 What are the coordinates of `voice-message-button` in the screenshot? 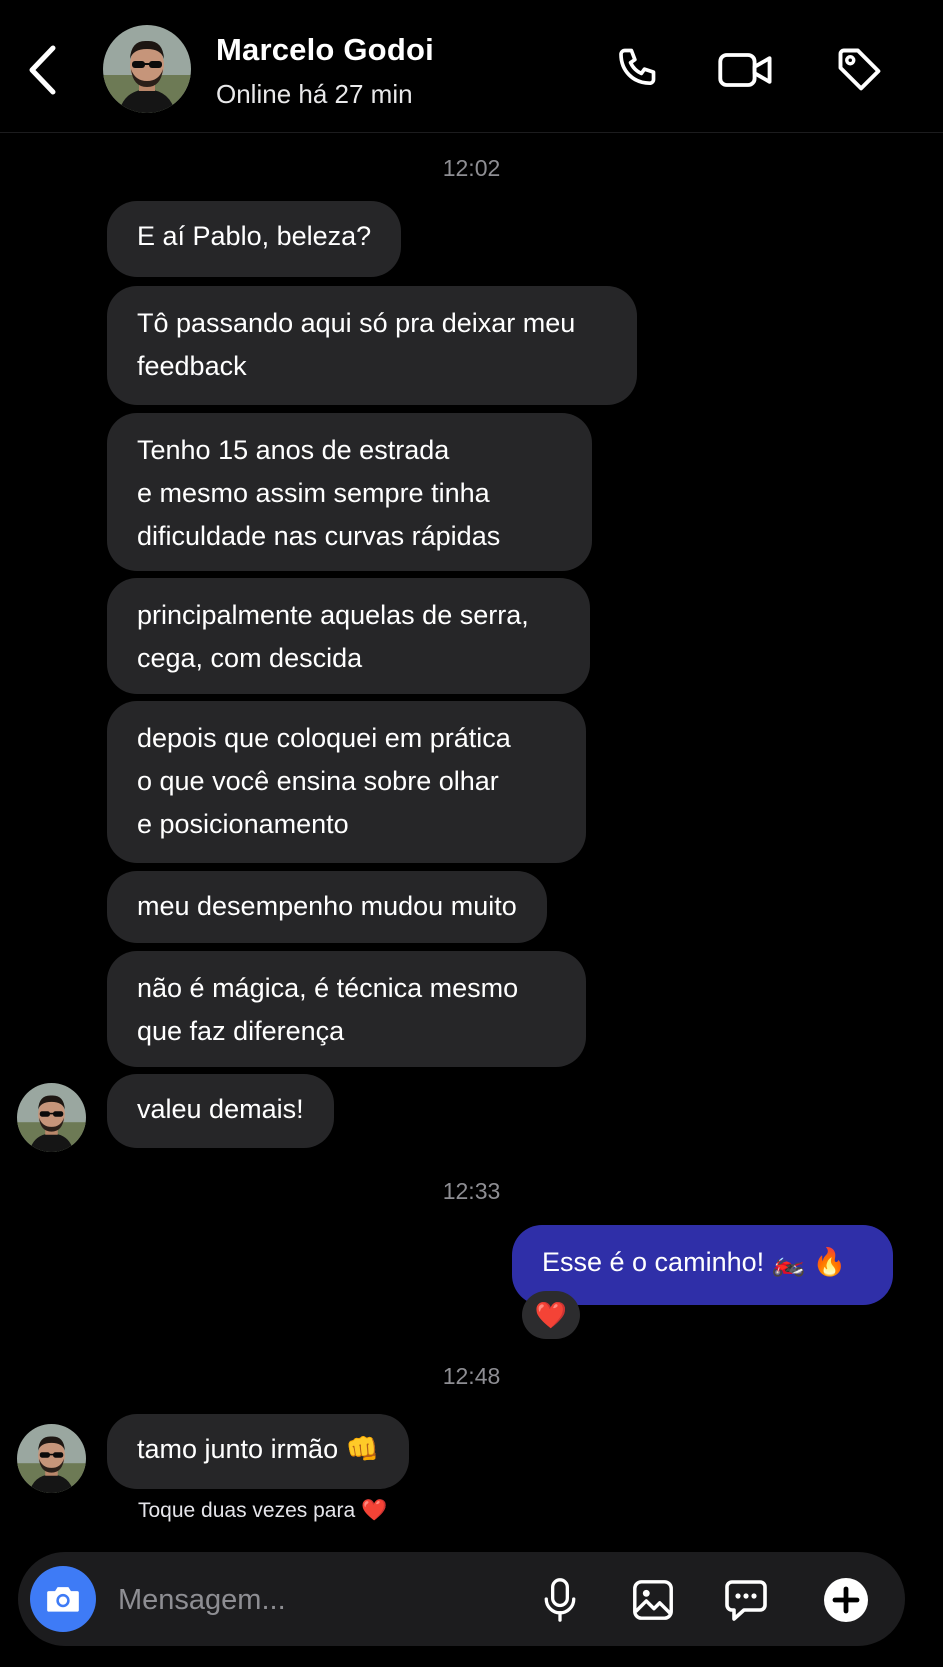 It's located at (560, 1600).